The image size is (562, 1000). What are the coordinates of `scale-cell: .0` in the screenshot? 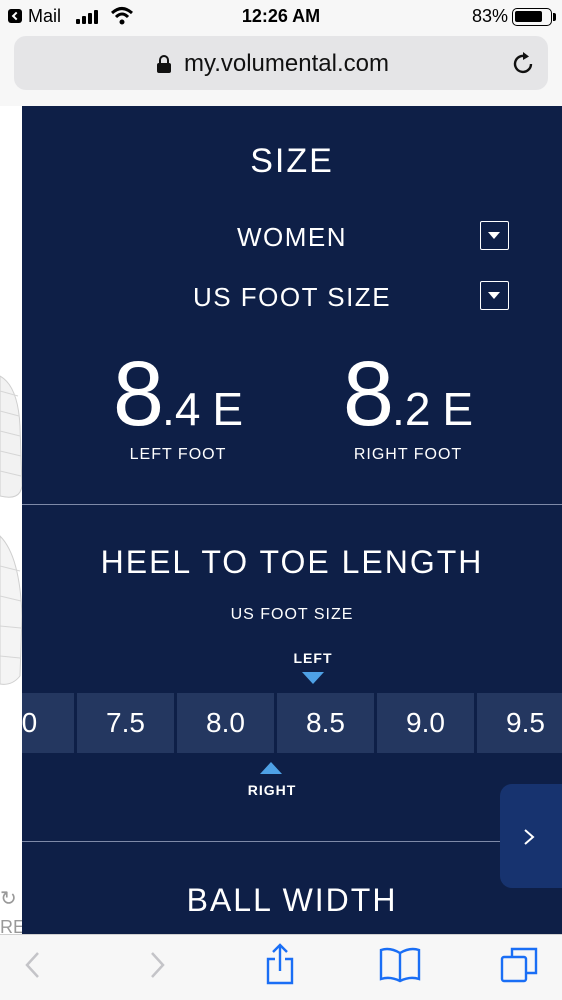 It's located at (48, 723).